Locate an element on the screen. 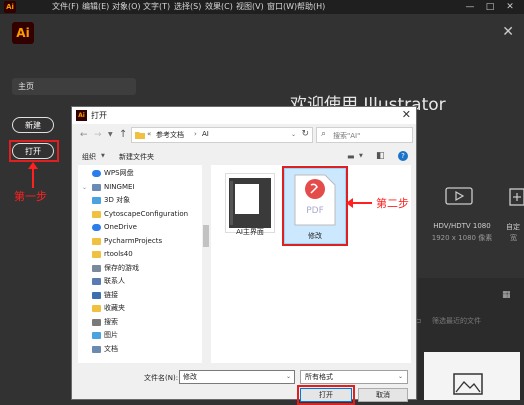  open-button: 打开 is located at coordinates (33, 151).